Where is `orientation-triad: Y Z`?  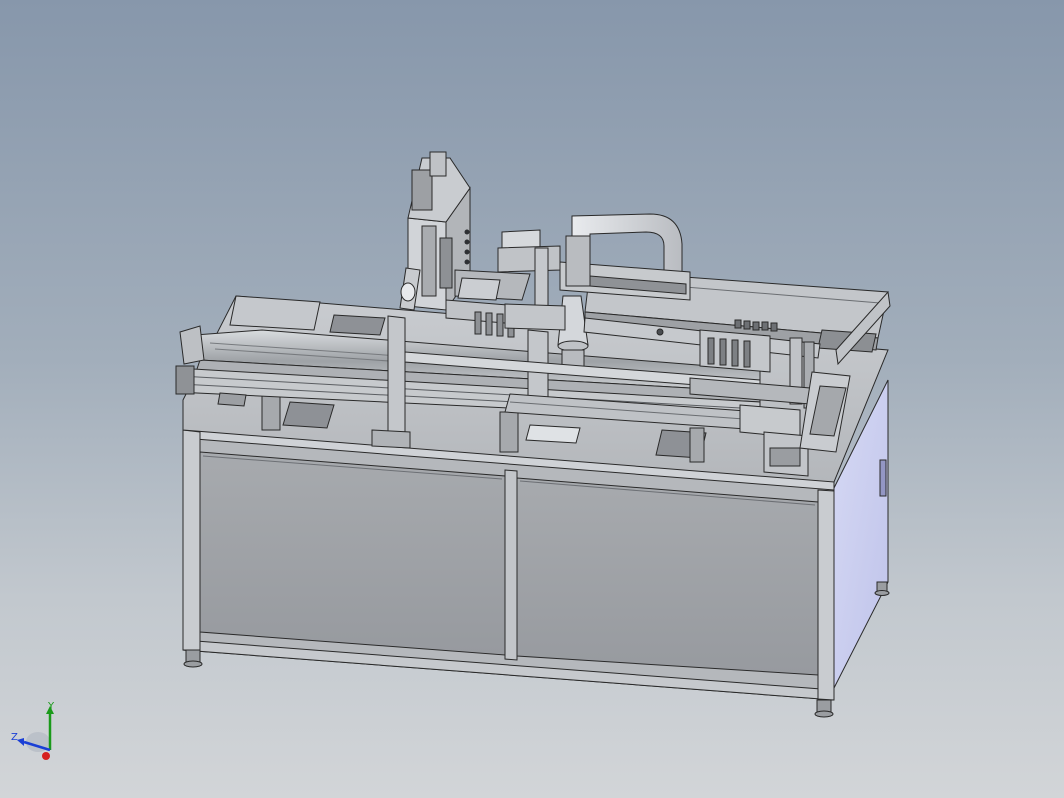
orientation-triad: Y Z is located at coordinates (36, 735).